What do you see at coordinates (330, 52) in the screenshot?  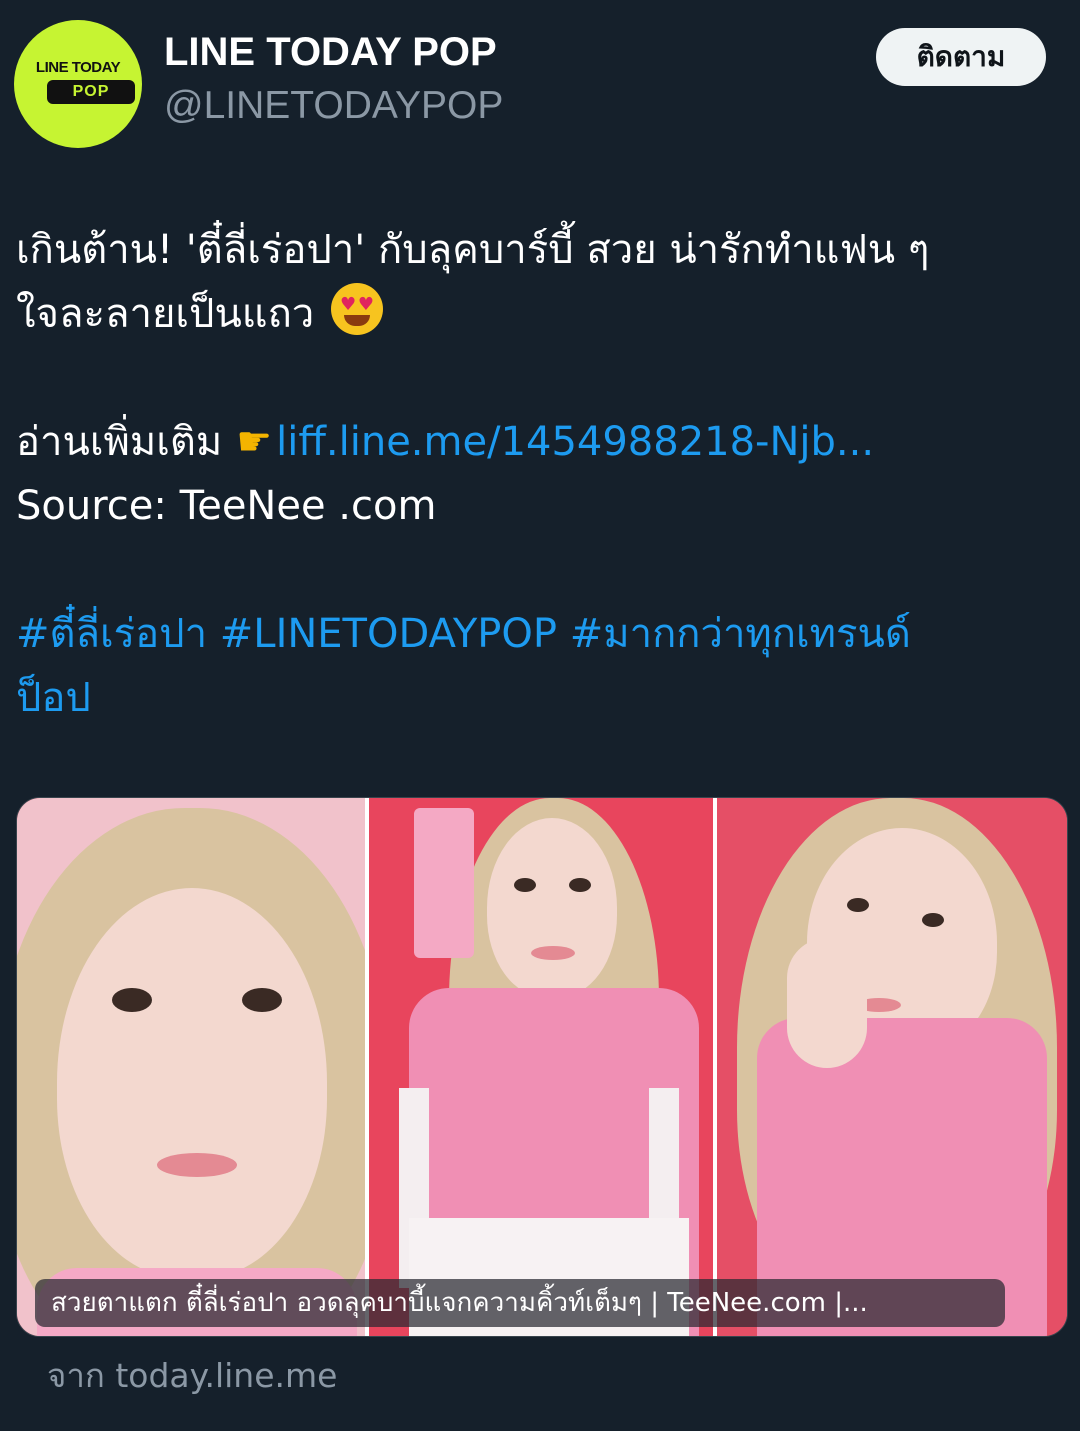 I see `display-name: LINE TODAY POP` at bounding box center [330, 52].